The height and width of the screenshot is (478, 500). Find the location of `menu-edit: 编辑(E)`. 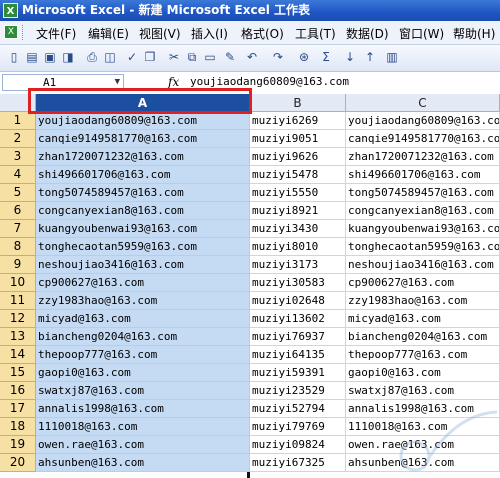

menu-edit: 编辑(E) is located at coordinates (108, 33).